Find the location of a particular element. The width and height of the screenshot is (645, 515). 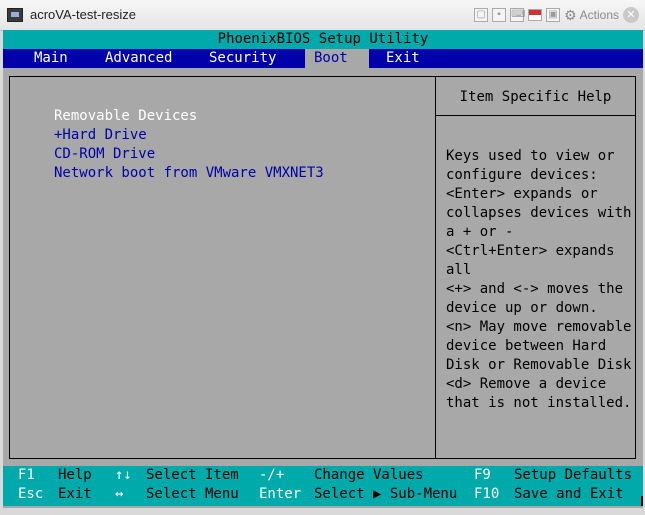

keyboard-icon: ⌨ is located at coordinates (518, 15).